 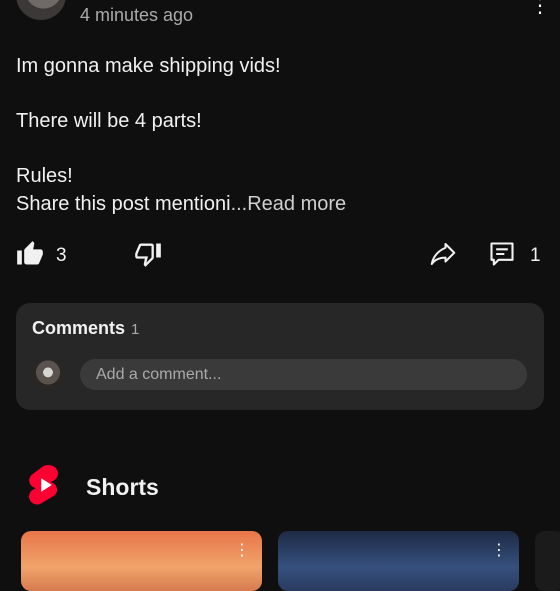 I want to click on shorts-title: Shorts, so click(x=122, y=486).